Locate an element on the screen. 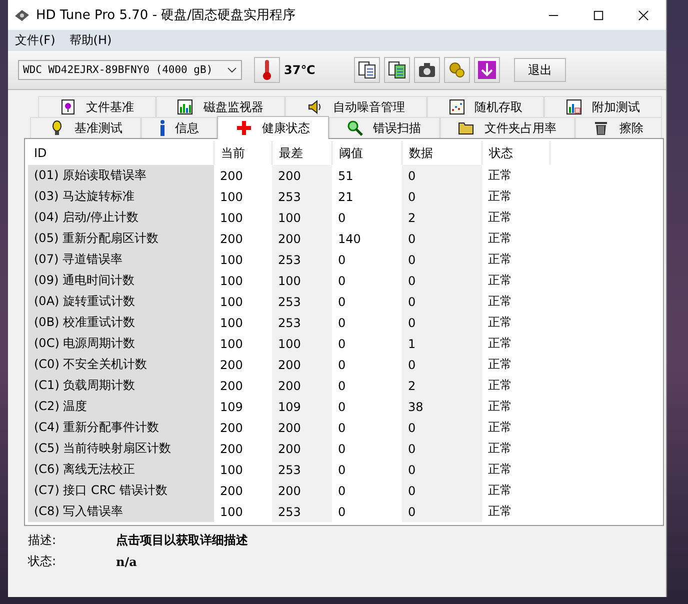 This screenshot has width=688, height=604. table-cell: (C2) 温度 is located at coordinates (121, 406).